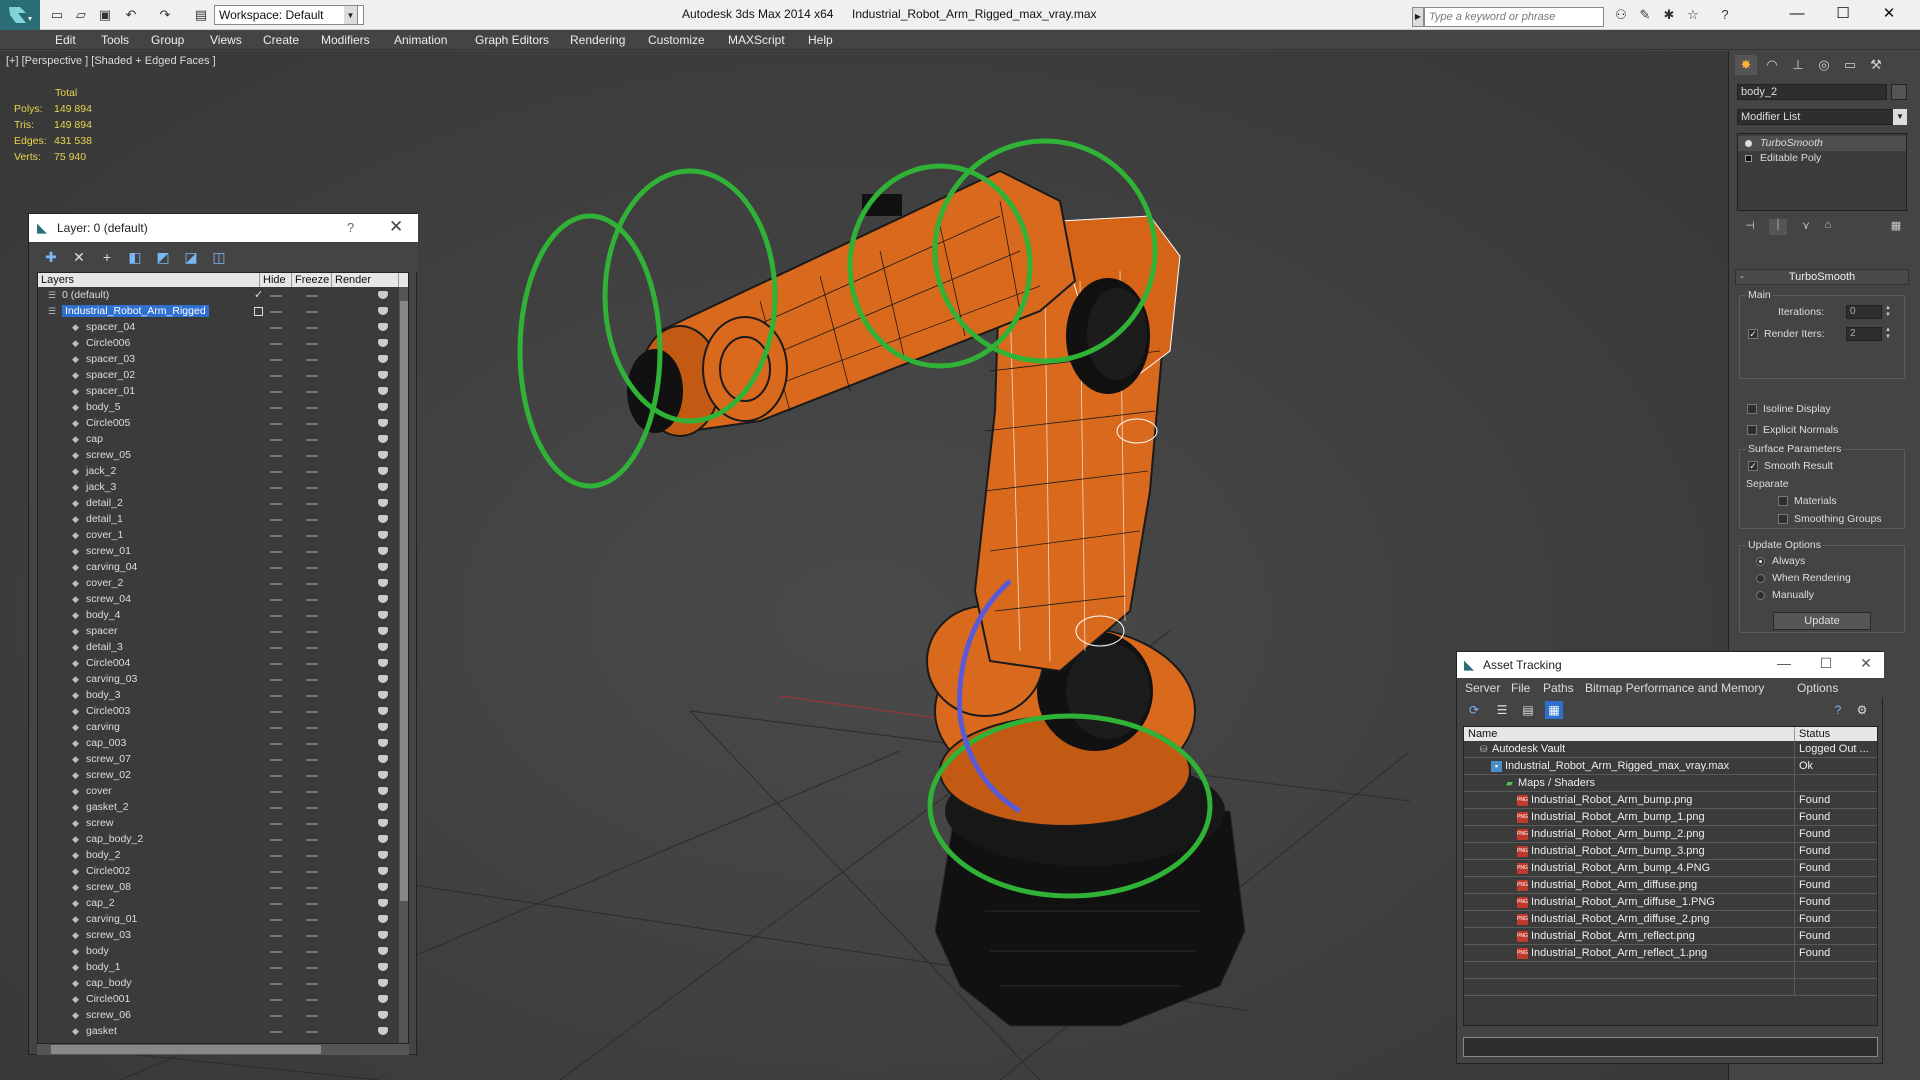 The image size is (1920, 1080). What do you see at coordinates (1888, 334) in the screenshot?
I see `render-iters-spinner-arrows-icon: ▲ ▼` at bounding box center [1888, 334].